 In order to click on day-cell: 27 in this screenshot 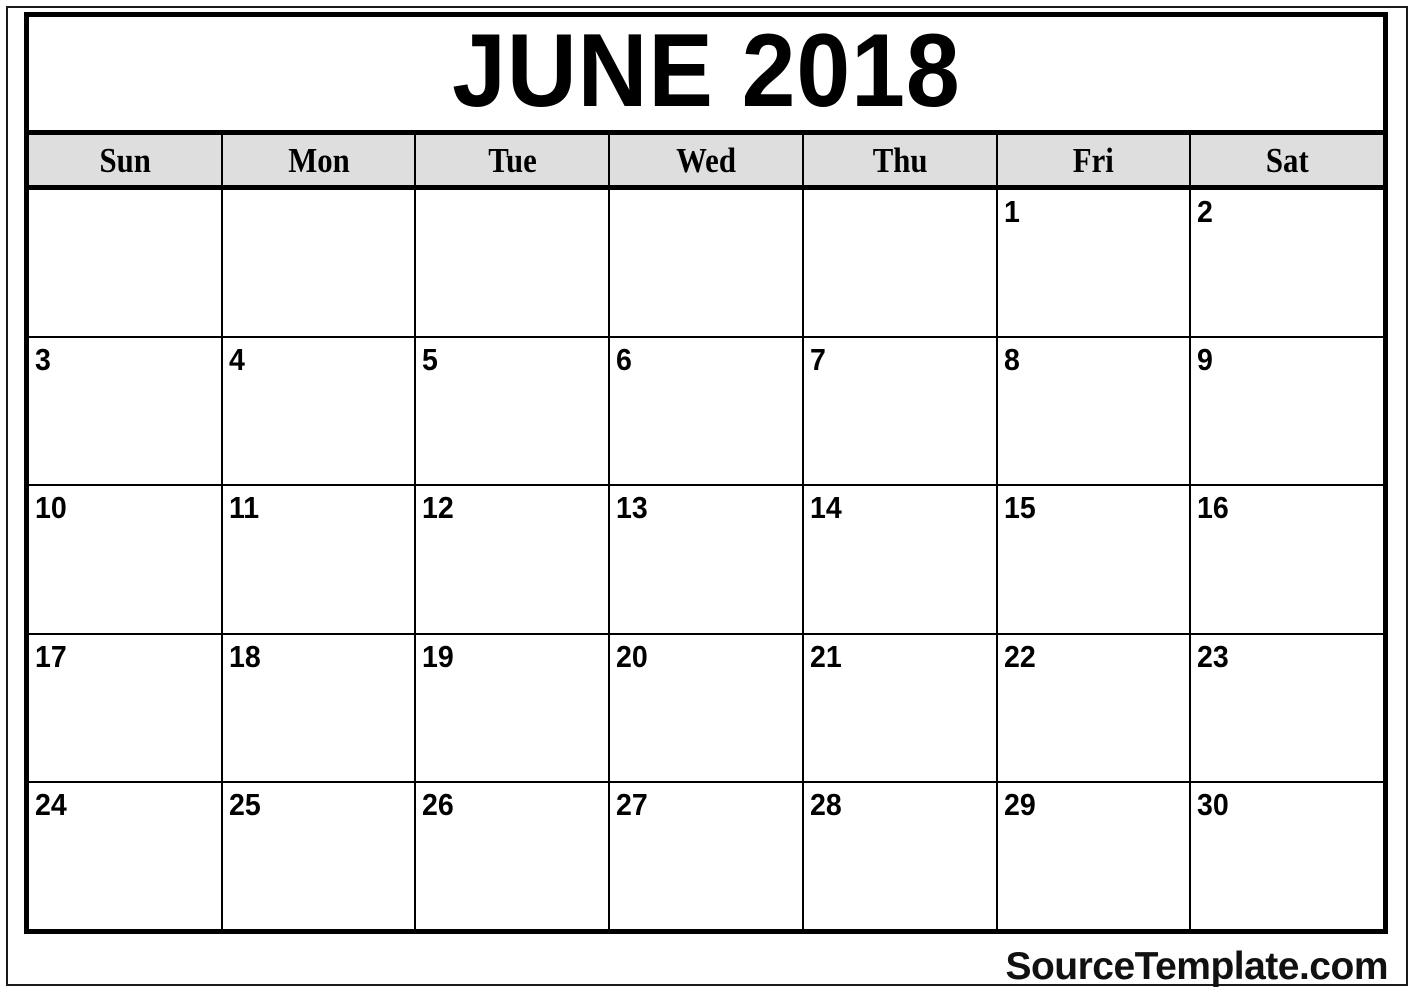, I will do `click(707, 856)`.